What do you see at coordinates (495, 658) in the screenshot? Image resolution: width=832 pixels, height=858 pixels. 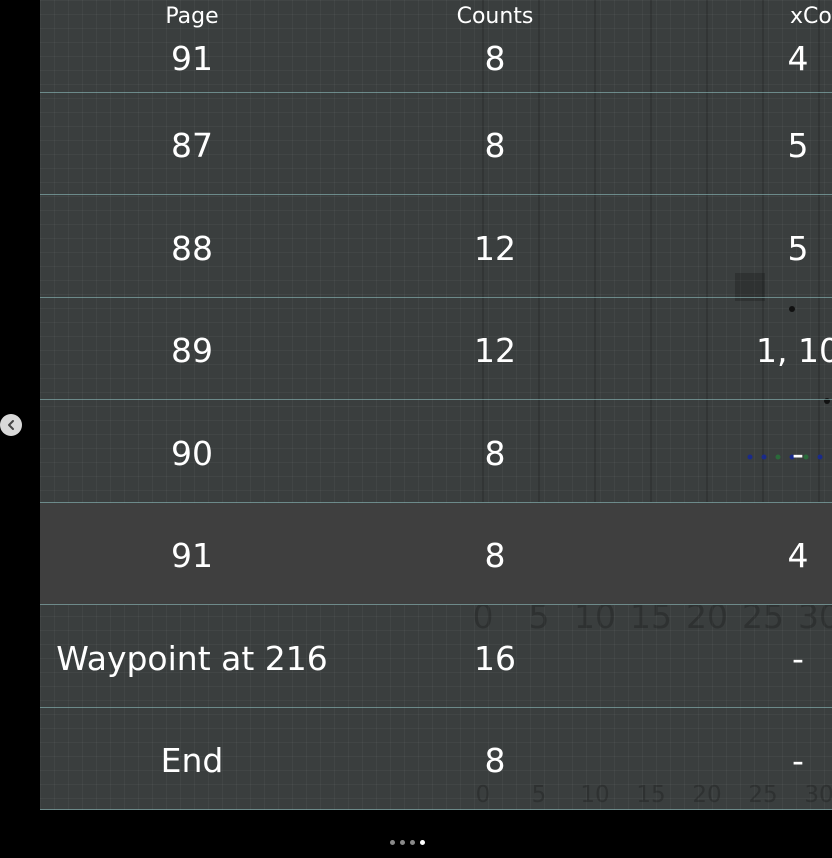 I see `cell-counts: 16` at bounding box center [495, 658].